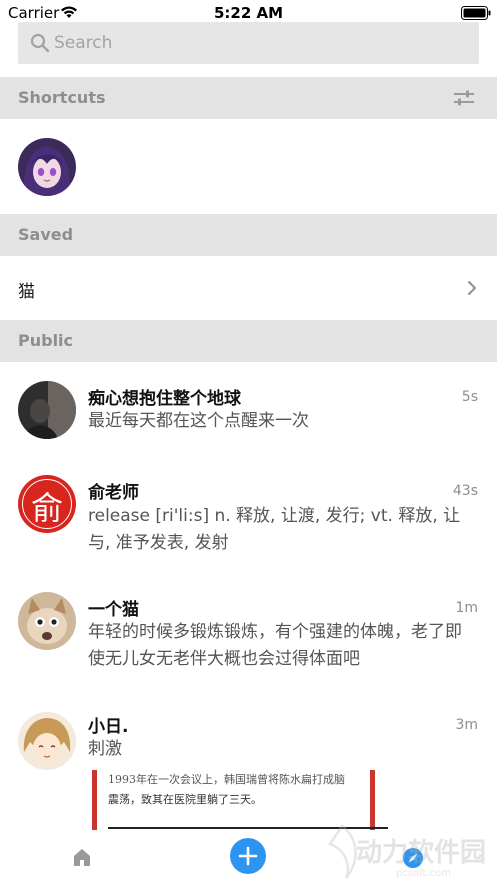 Image resolution: width=497 pixels, height=883 pixels. I want to click on shortcuts-header: Shortcuts, so click(248, 98).